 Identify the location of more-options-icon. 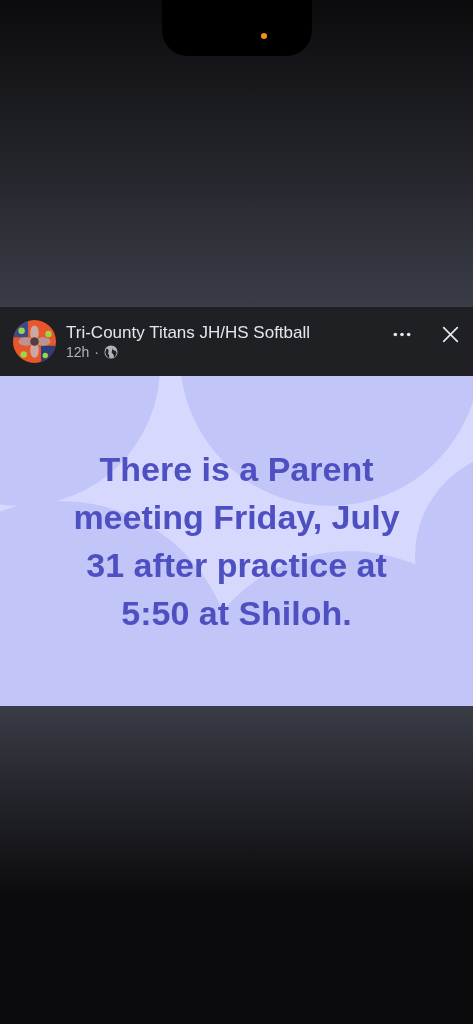
(402, 334).